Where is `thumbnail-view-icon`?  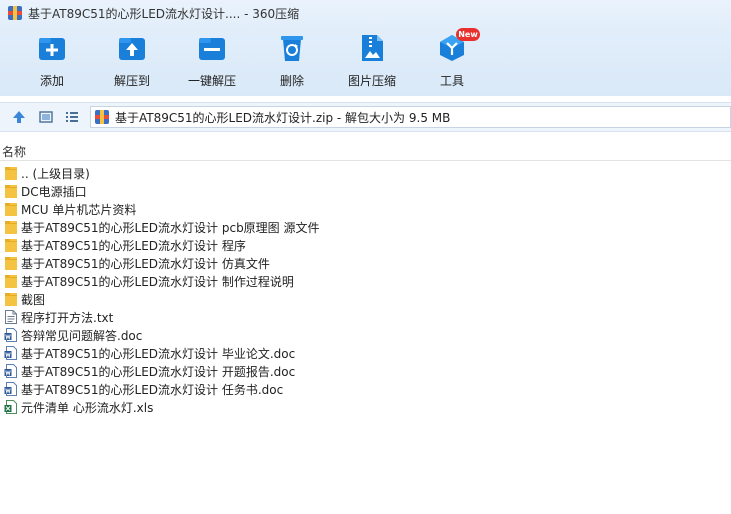
thumbnail-view-icon is located at coordinates (46, 117).